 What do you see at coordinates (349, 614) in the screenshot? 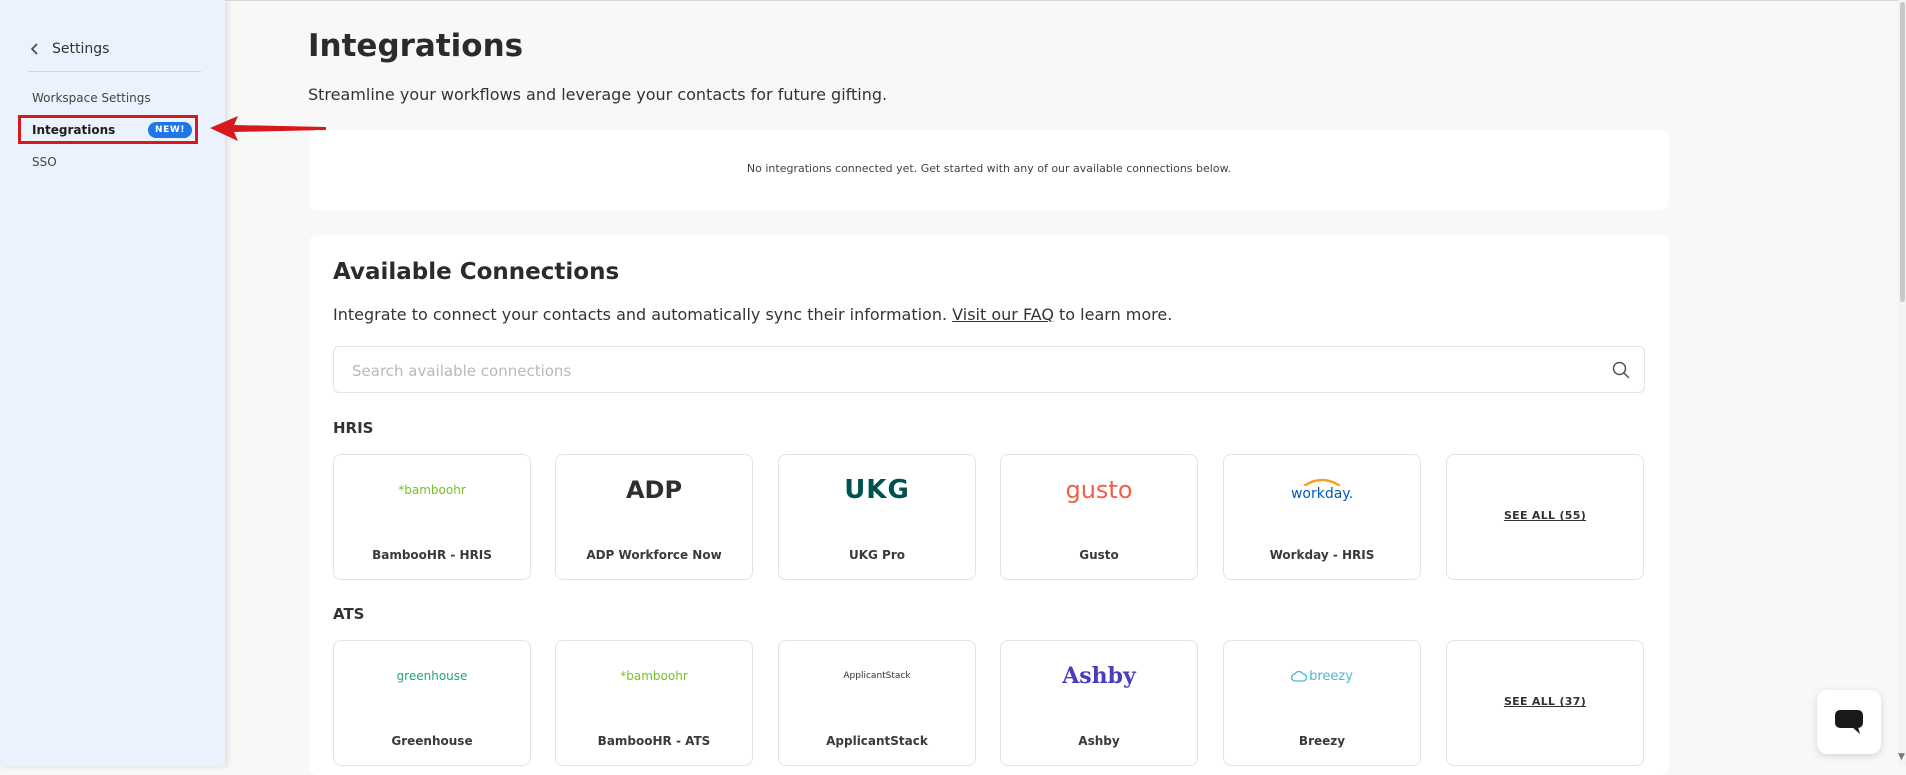
I see `section-ats-label: ATS` at bounding box center [349, 614].